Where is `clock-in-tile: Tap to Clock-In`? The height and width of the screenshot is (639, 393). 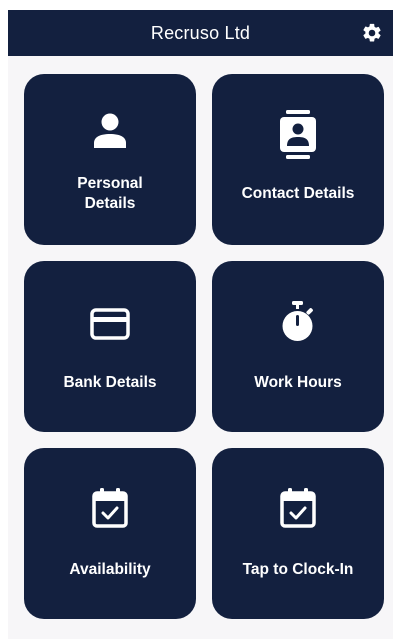 clock-in-tile: Tap to Clock-In is located at coordinates (298, 533).